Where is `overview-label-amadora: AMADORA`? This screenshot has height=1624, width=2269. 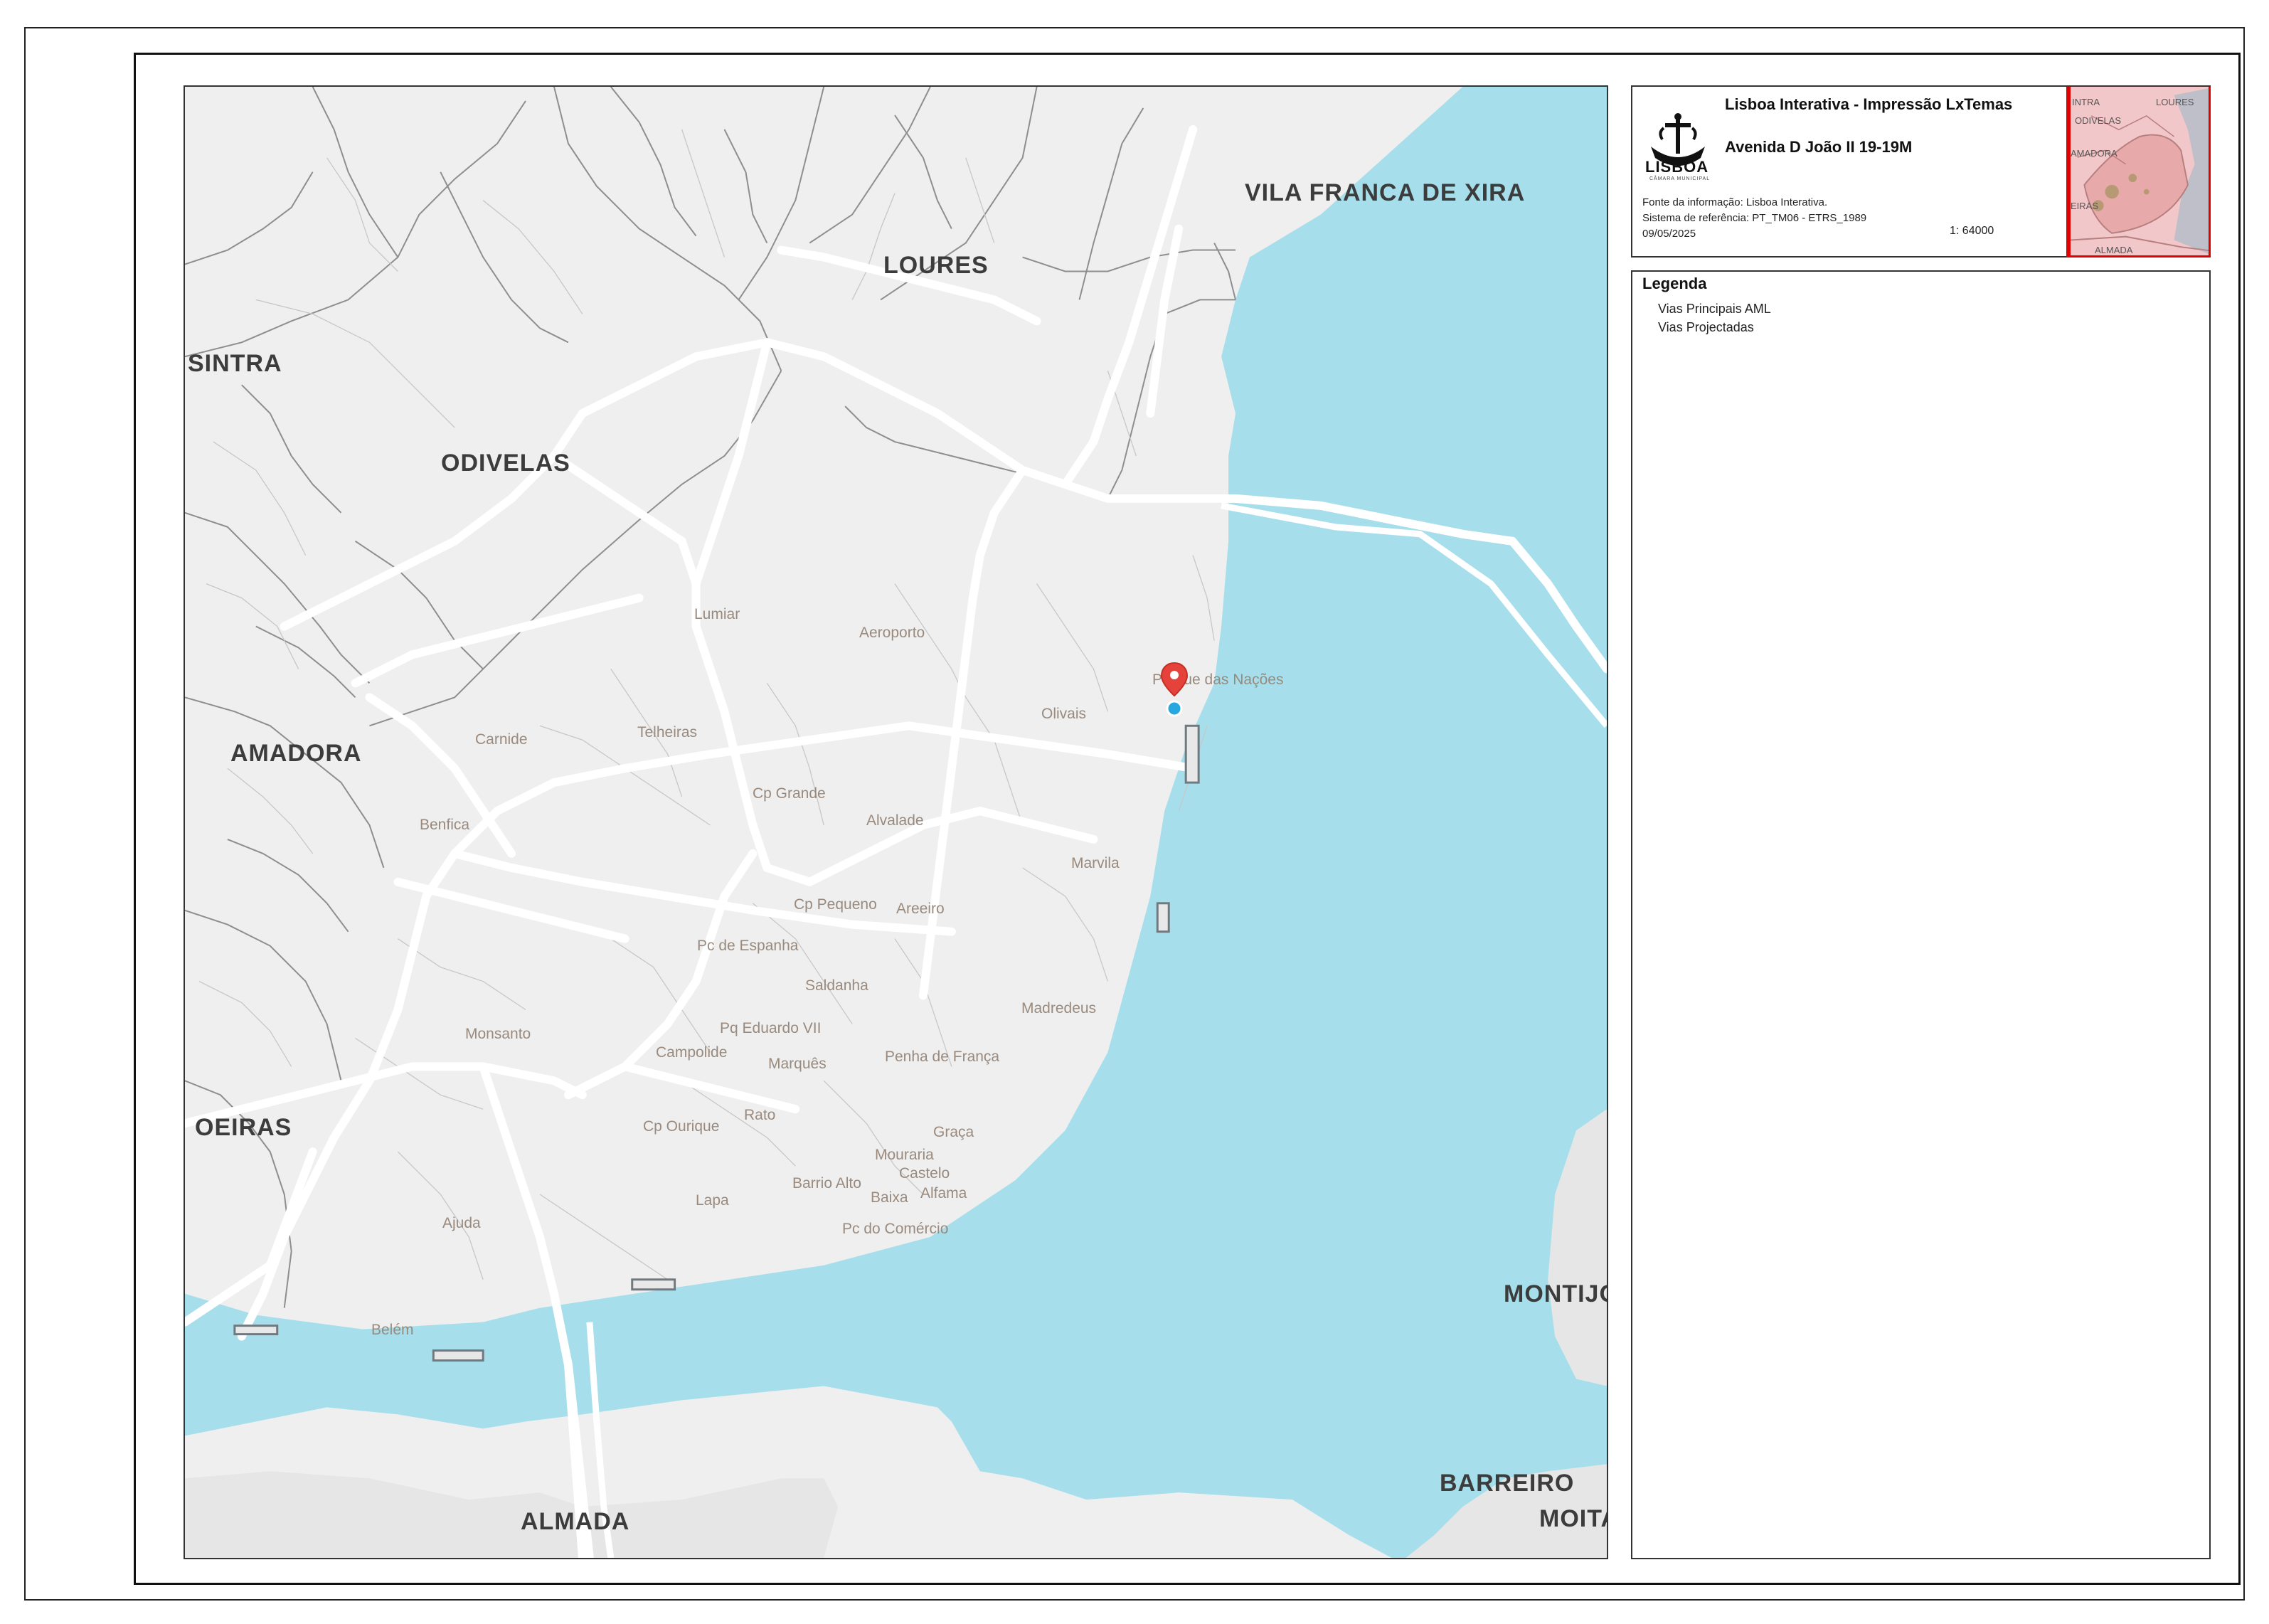 overview-label-amadora: AMADORA is located at coordinates (2094, 153).